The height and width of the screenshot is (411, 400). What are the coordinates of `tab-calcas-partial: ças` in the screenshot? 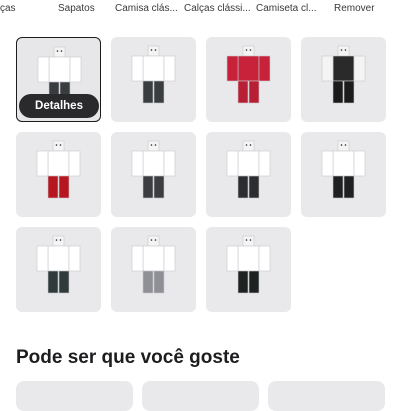 It's located at (8, 8).